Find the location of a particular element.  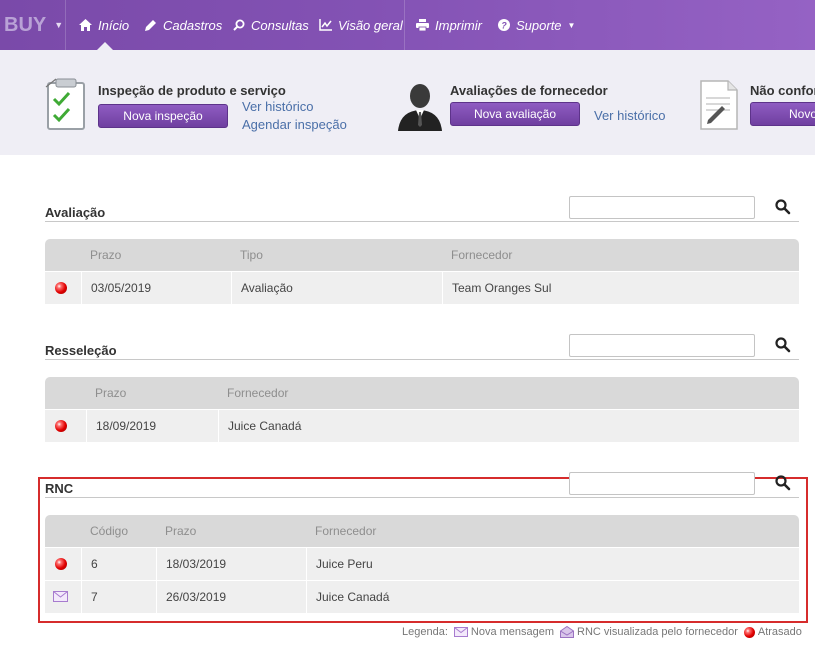

printer-icon is located at coordinates (422, 25).